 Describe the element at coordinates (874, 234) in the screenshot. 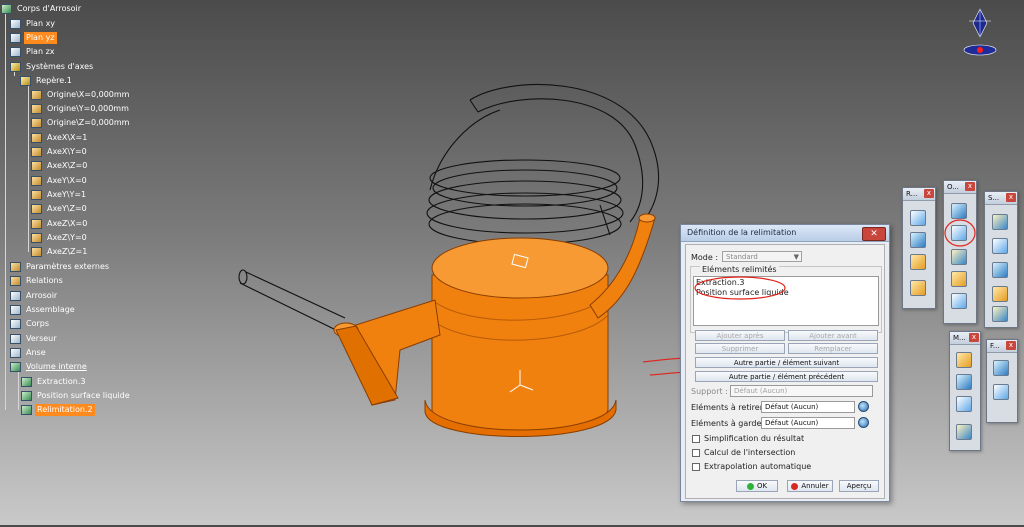

I see `dialog-close-button: ✕` at that location.